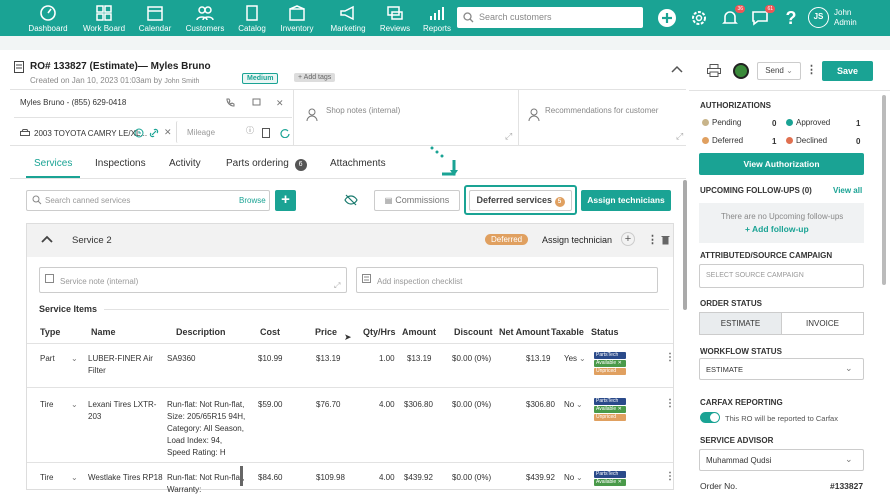 The height and width of the screenshot is (496, 890). I want to click on phone-icon, so click(230, 103).